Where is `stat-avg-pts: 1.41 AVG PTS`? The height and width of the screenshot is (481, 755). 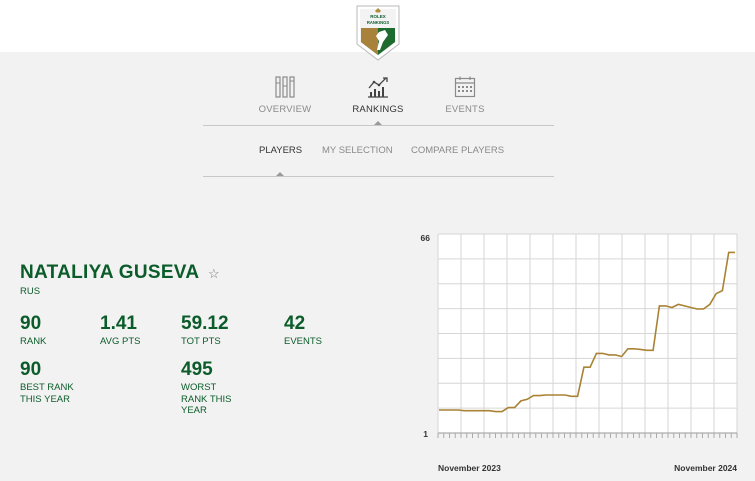 stat-avg-pts: 1.41 AVG PTS is located at coordinates (120, 331).